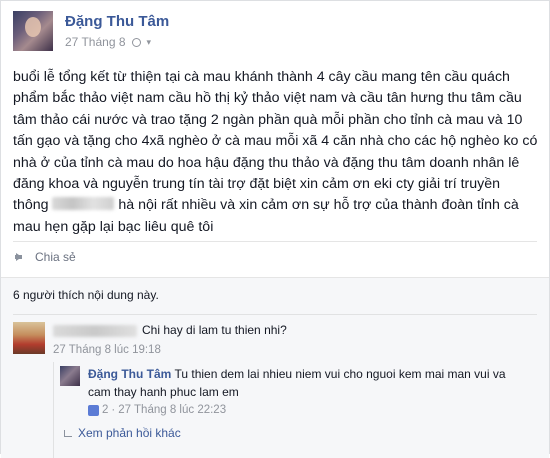  I want to click on share-label: Chia sẻ, so click(55, 257).